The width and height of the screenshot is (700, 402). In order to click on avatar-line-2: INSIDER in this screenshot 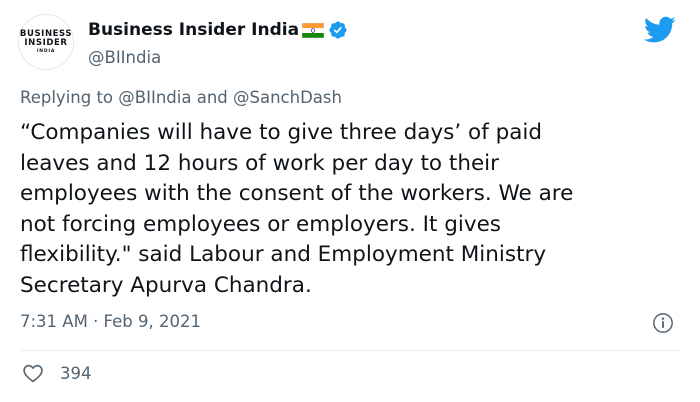, I will do `click(46, 43)`.